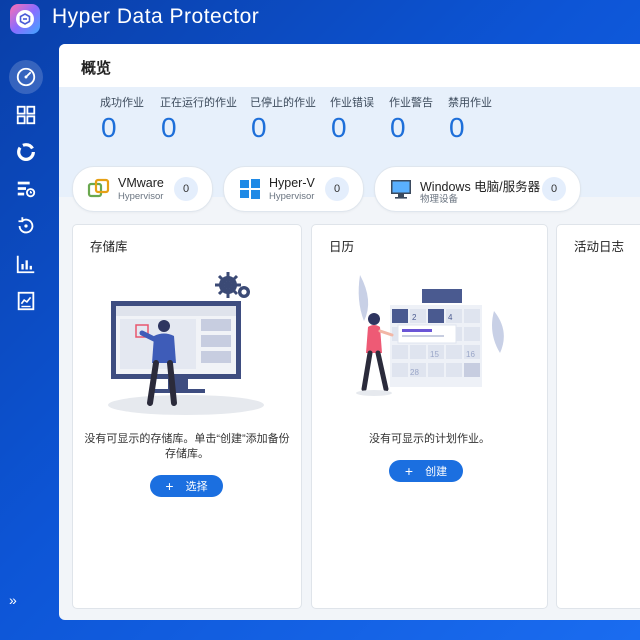  I want to click on stat-label: 作业警告, so click(411, 103).